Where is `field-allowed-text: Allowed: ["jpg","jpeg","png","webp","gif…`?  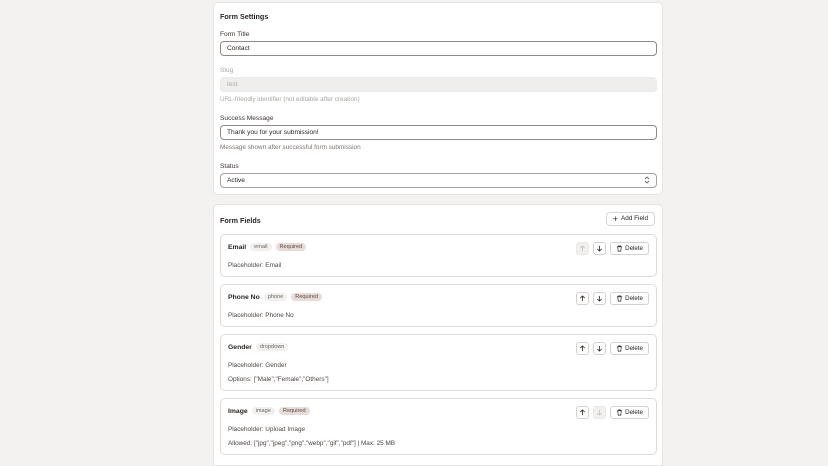 field-allowed-text: Allowed: ["jpg","jpeg","png","webp","gif… is located at coordinates (312, 443).